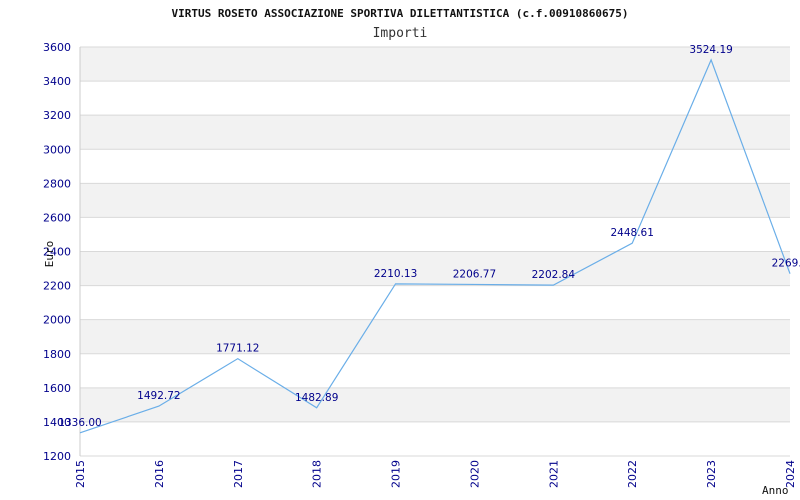 Image resolution: width=800 pixels, height=500 pixels. I want to click on data-label: 1771.12, so click(237, 349).